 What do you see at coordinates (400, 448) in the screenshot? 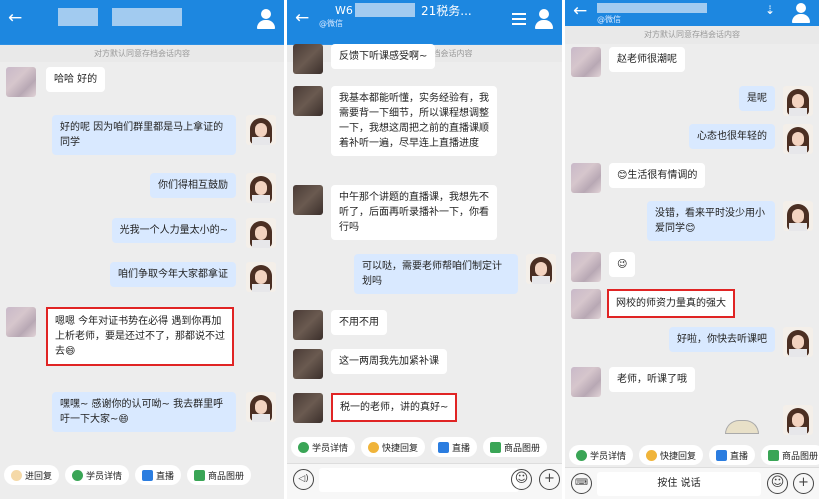
I see `chip-label: 快捷回复` at bounding box center [400, 448].